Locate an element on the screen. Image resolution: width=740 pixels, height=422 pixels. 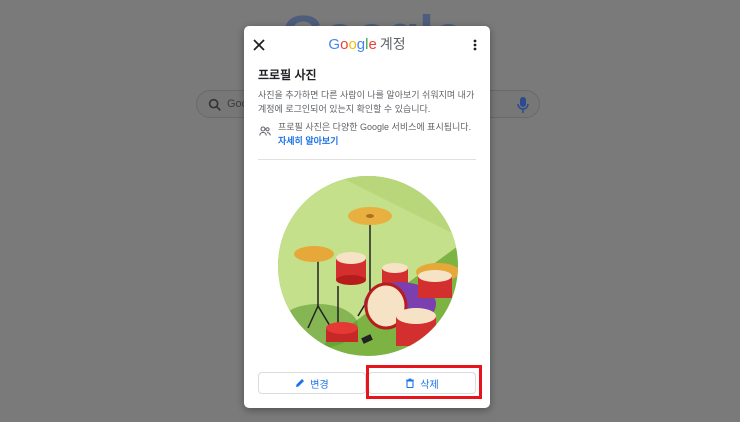
dialog-title-suffix: 계정 is located at coordinates (392, 44).